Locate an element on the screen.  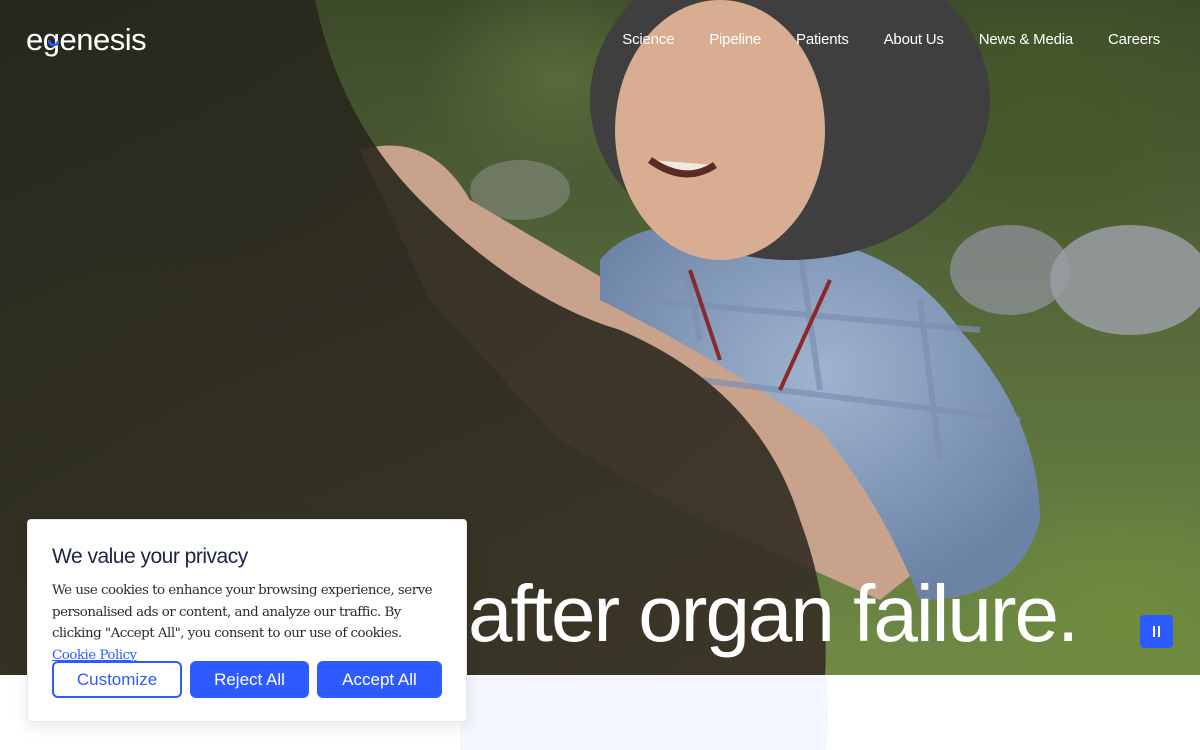
nav-item-news-media: News & Media is located at coordinates (1026, 40).